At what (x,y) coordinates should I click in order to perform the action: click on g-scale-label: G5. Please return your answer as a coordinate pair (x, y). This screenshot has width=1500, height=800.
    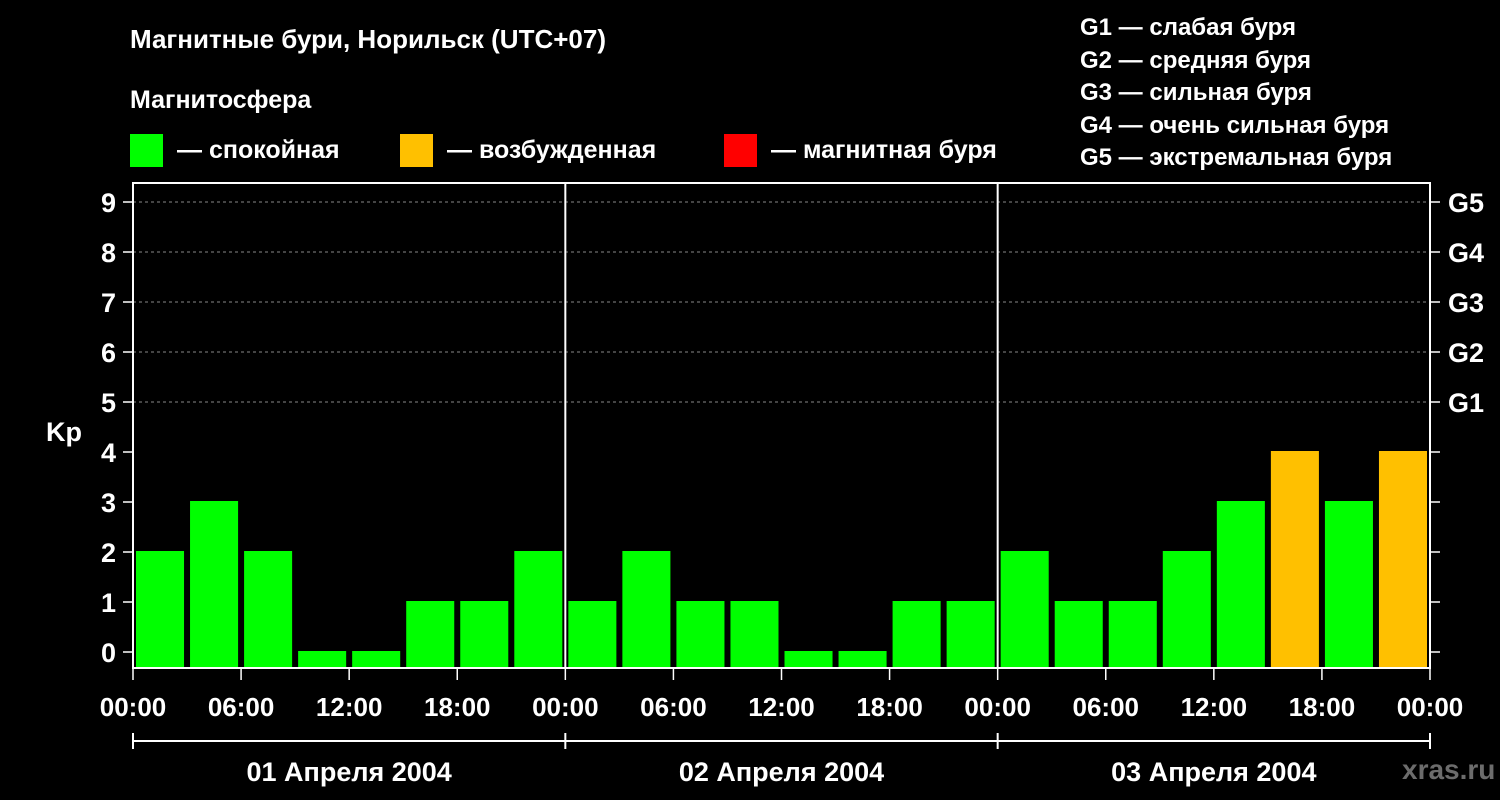
    Looking at the image, I should click on (1466, 203).